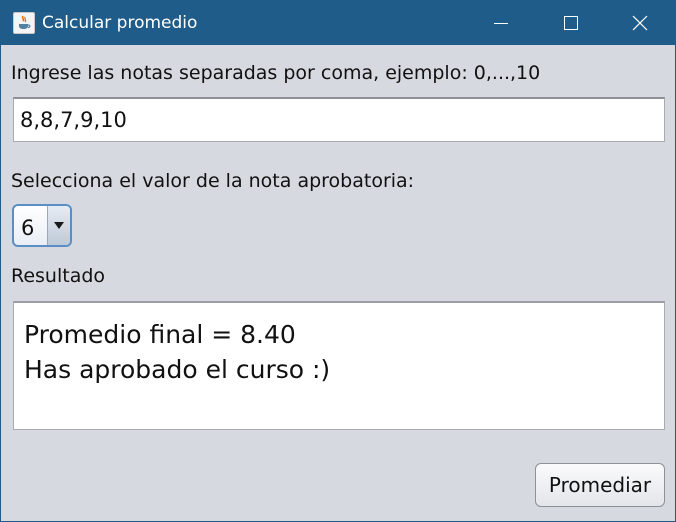  What do you see at coordinates (339, 119) in the screenshot?
I see `notas-input` at bounding box center [339, 119].